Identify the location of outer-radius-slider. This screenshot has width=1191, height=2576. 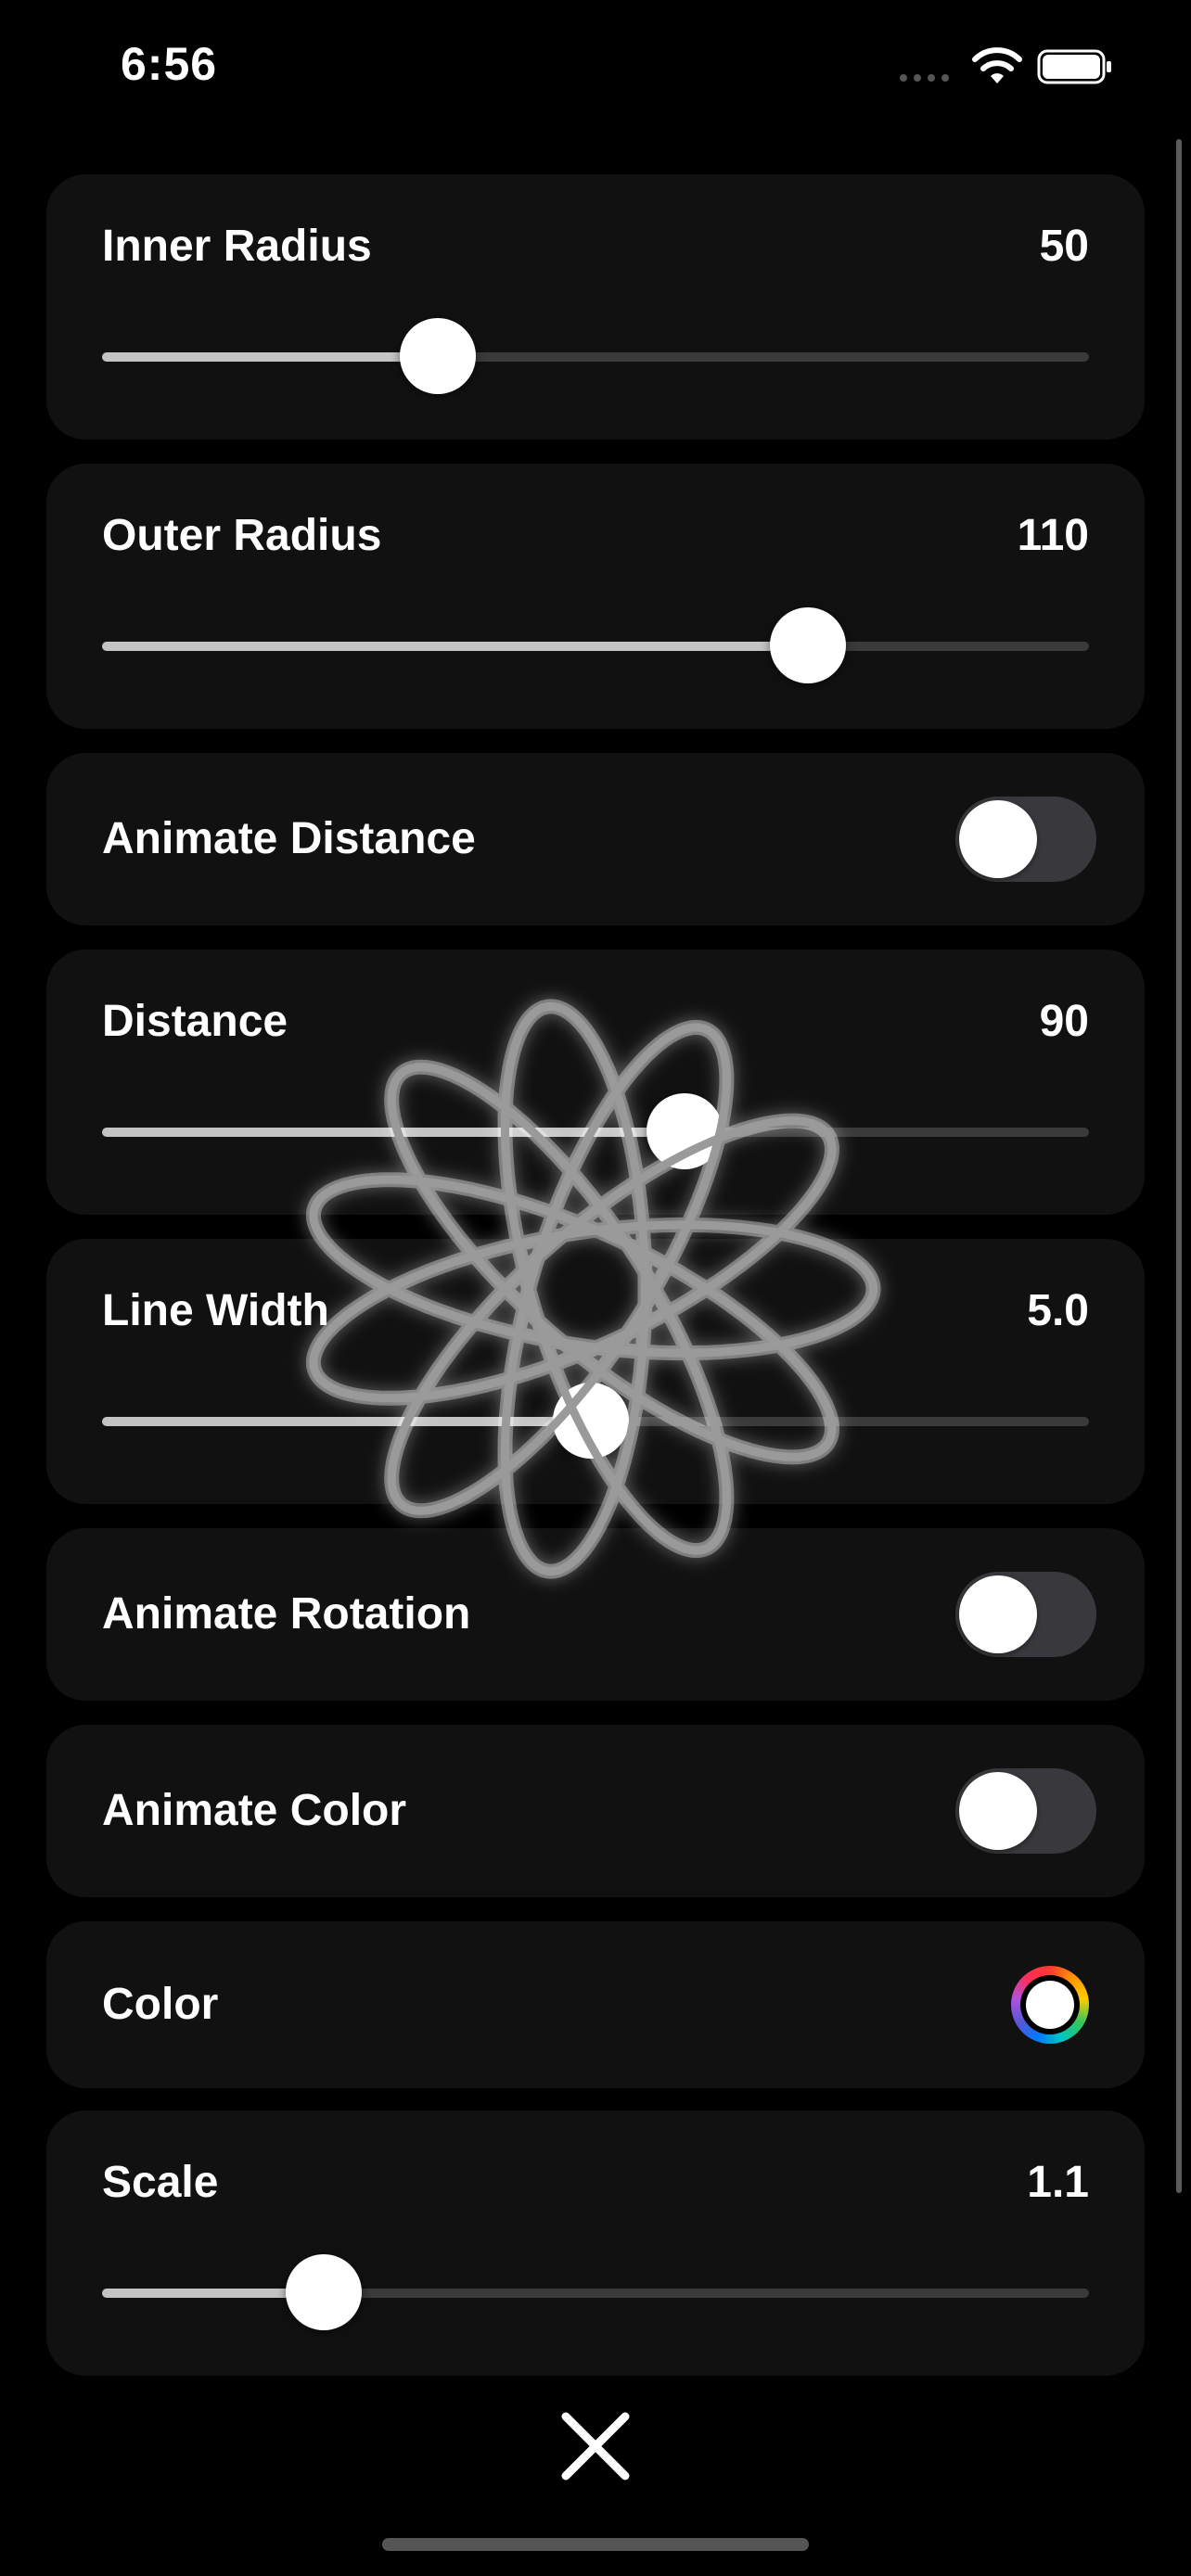
(595, 645).